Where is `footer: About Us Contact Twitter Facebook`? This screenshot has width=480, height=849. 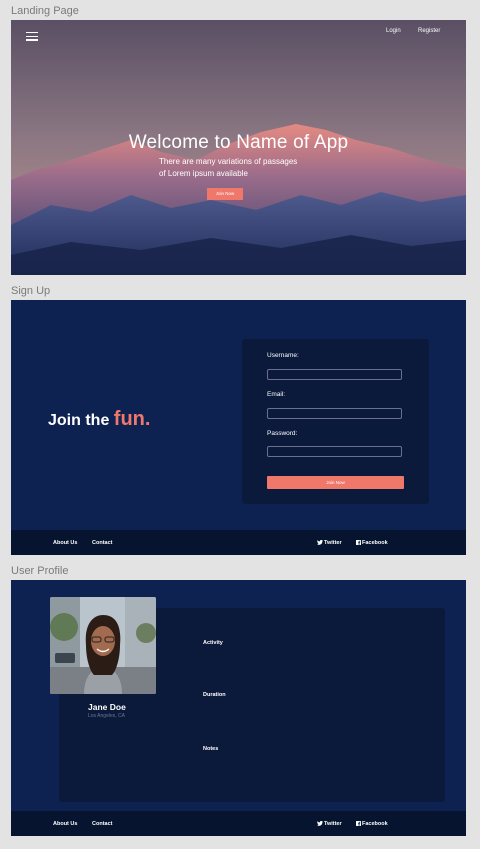 footer: About Us Contact Twitter Facebook is located at coordinates (238, 542).